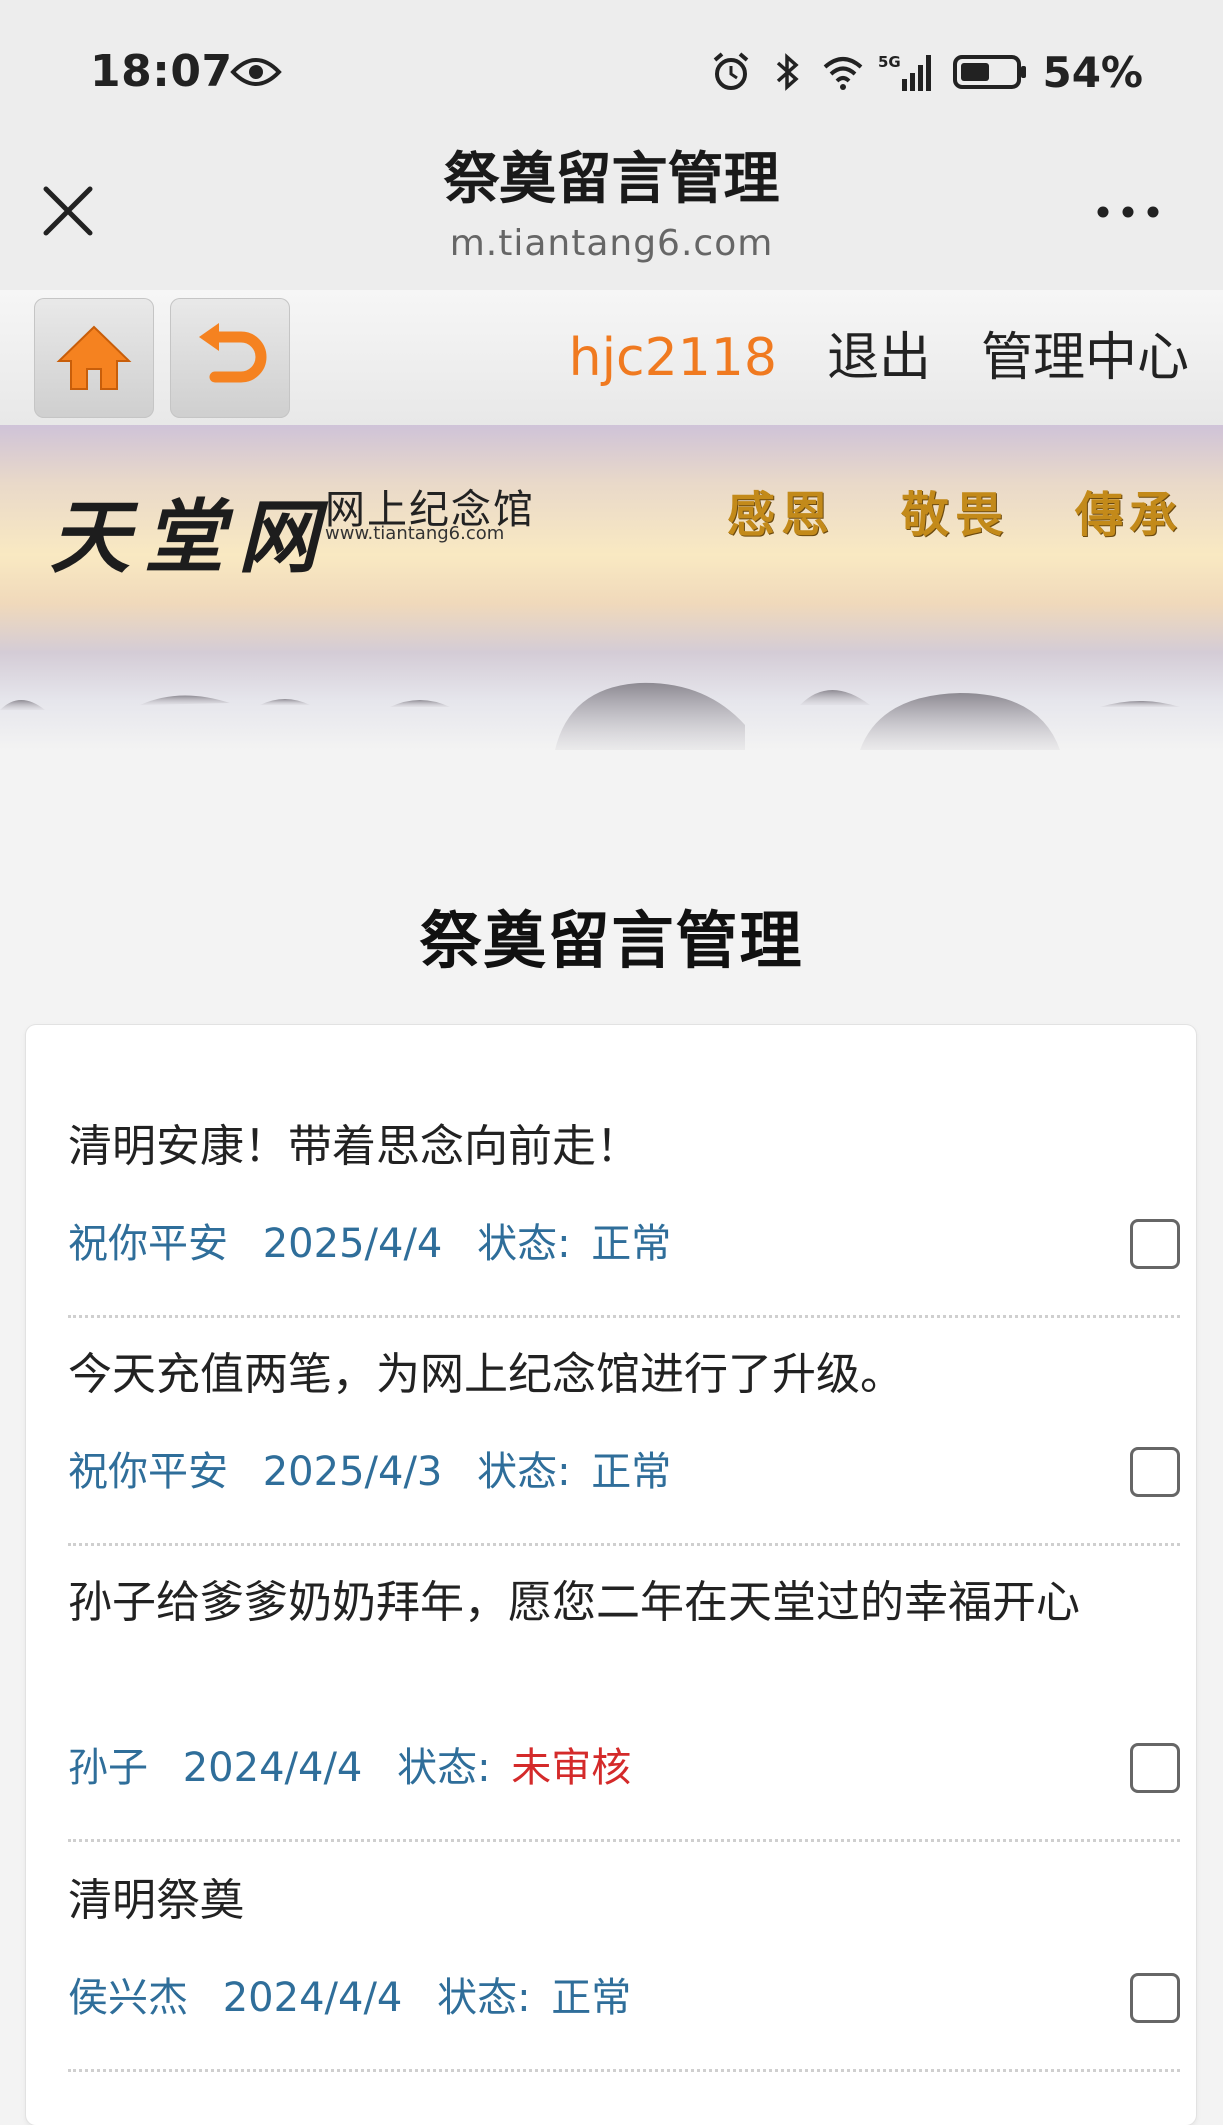  Describe the element at coordinates (571, 1768) in the screenshot. I see `status-badge: 未审核` at that location.